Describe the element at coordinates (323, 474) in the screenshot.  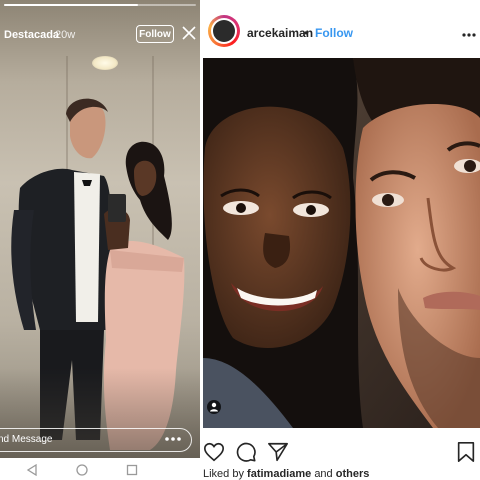
I see `liked-middle: and` at that location.